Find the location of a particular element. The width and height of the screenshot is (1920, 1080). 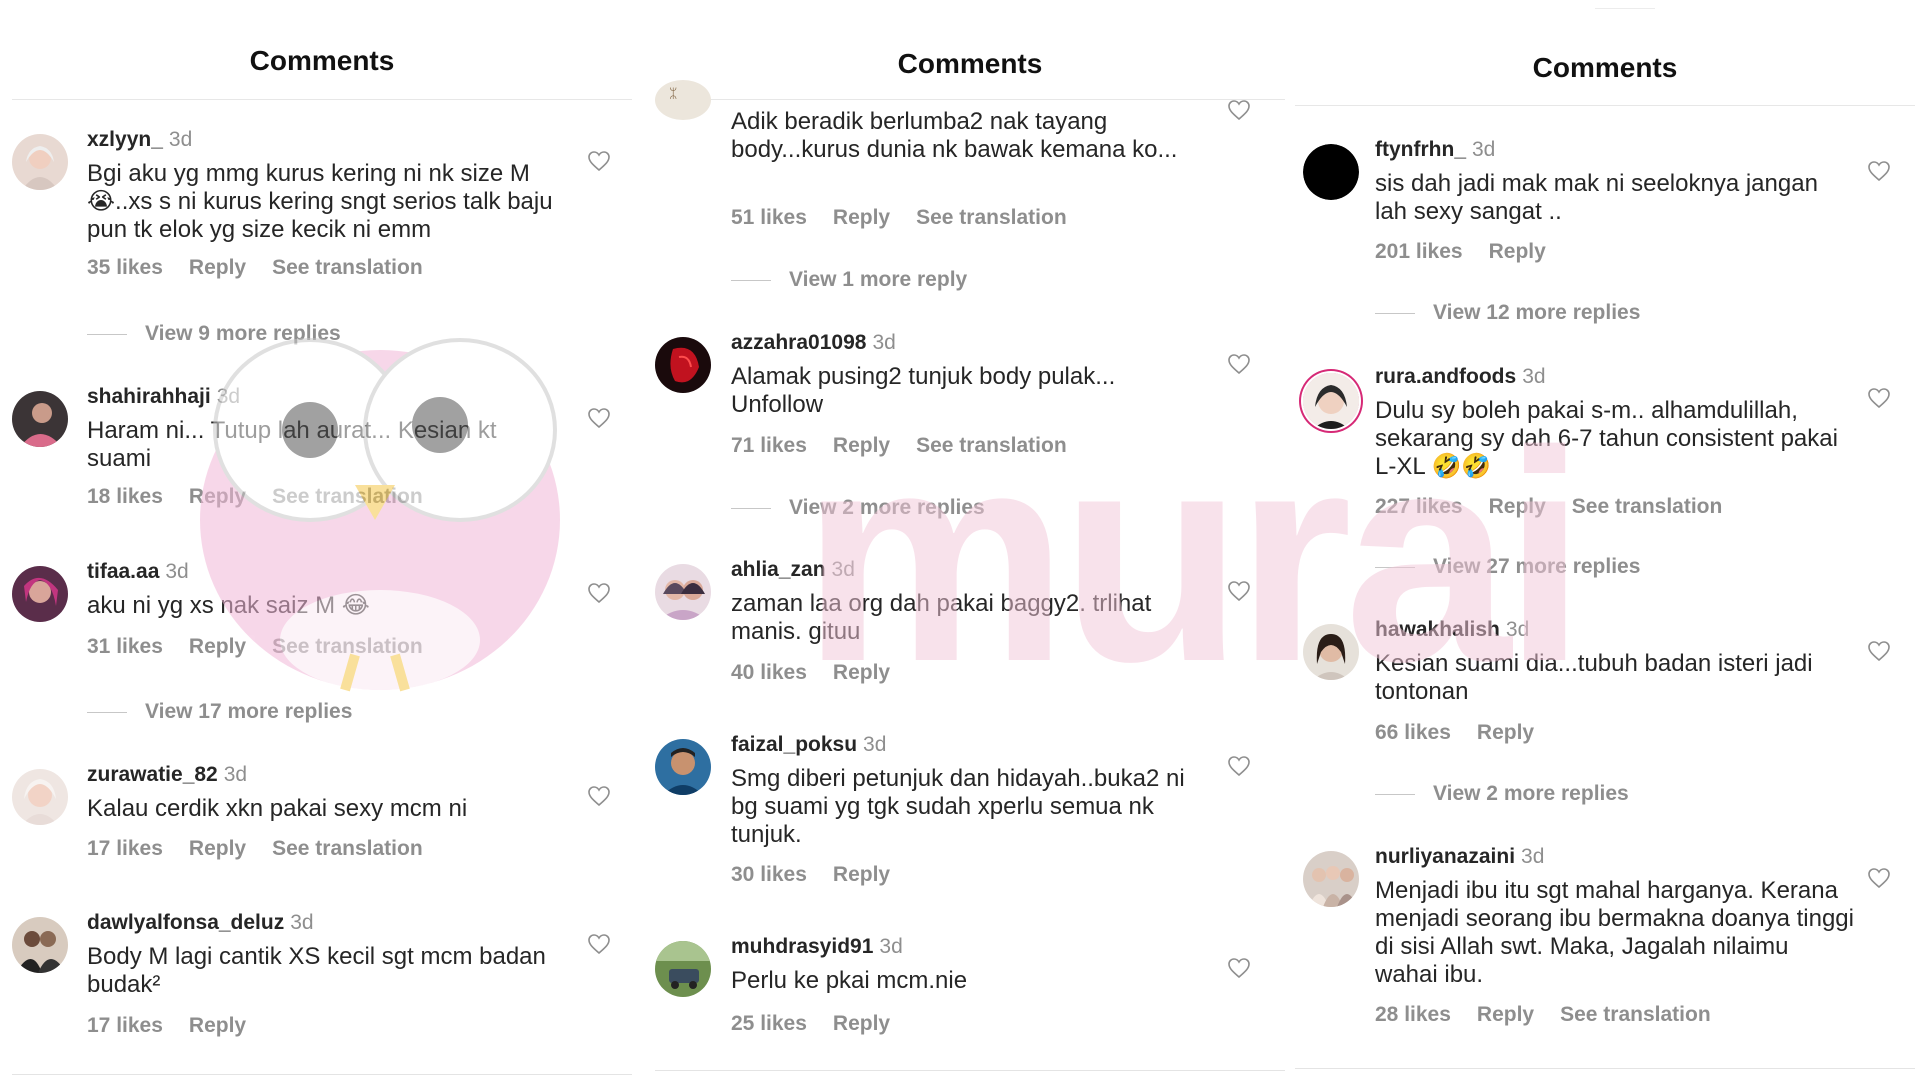

view-replies-label: View 9 more replies is located at coordinates (243, 333).